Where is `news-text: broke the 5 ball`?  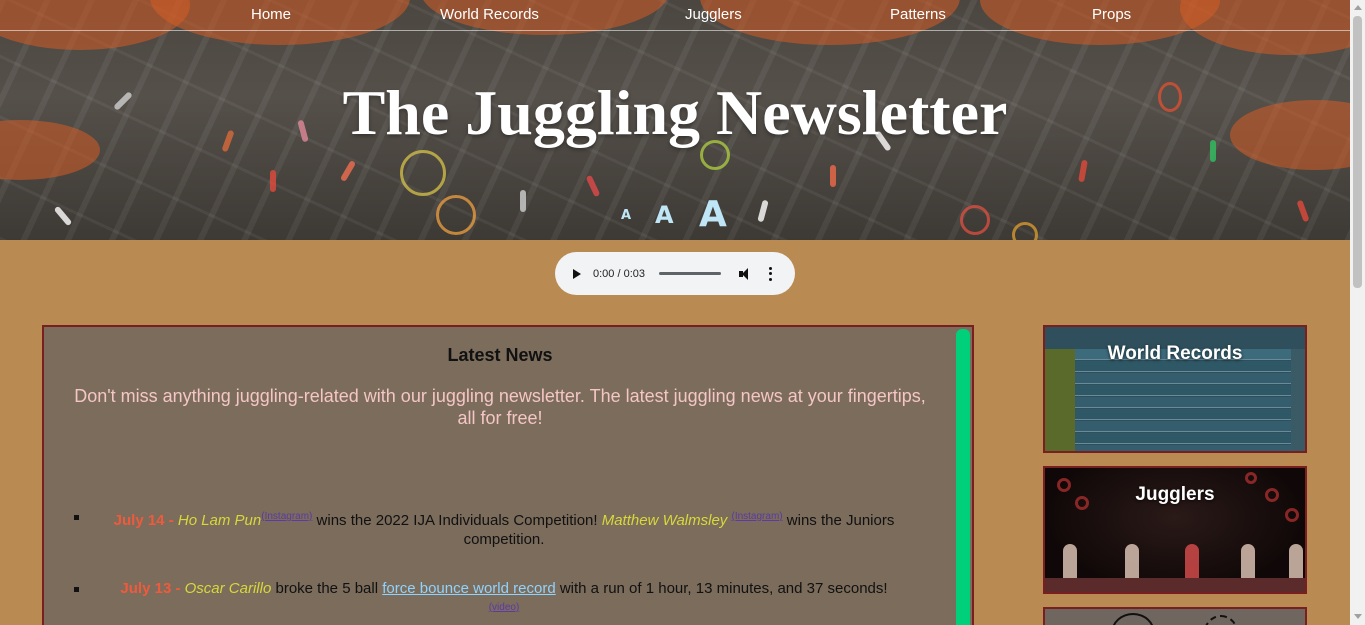 news-text: broke the 5 ball is located at coordinates (327, 588).